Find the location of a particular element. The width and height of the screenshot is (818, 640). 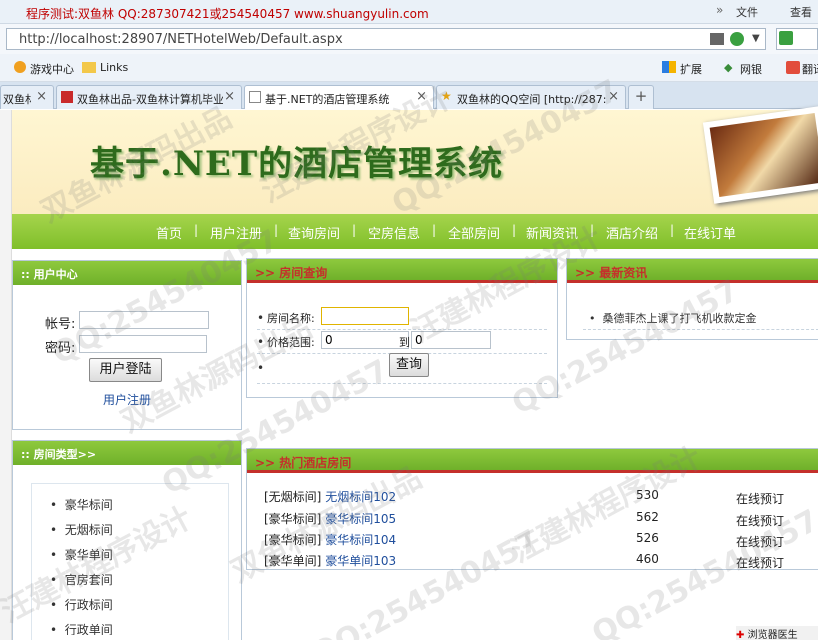

tab-label: 双鱼林的QQ空间 [http://287: is located at coordinates (532, 99).